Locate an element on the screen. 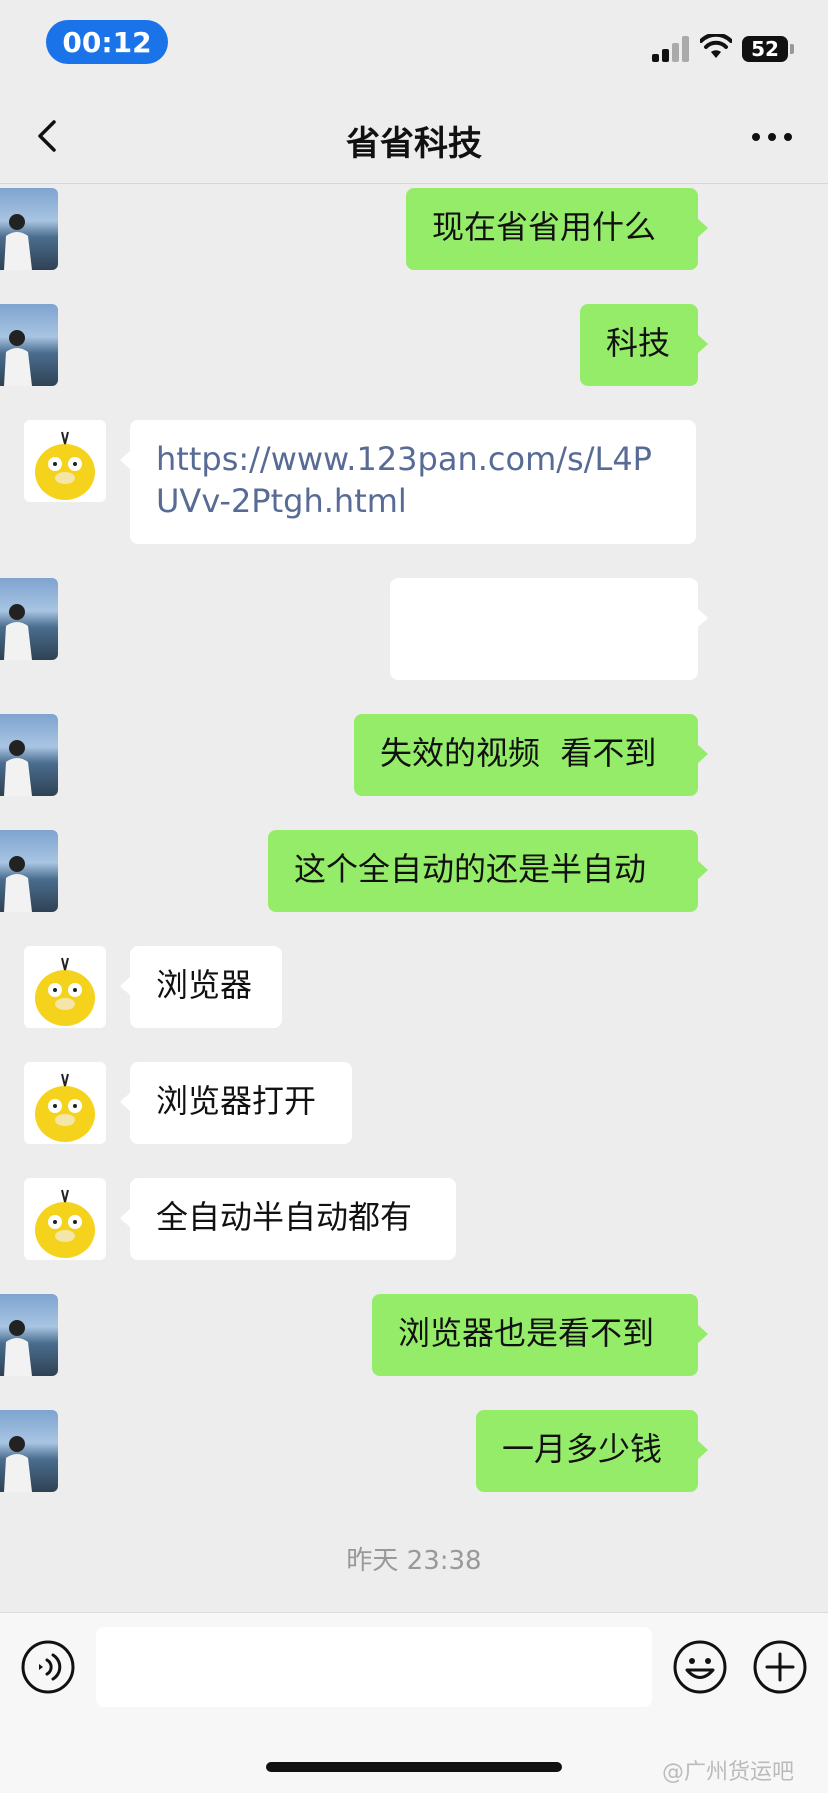 The width and height of the screenshot is (828, 1793). cellular-signal-icon is located at coordinates (671, 49).